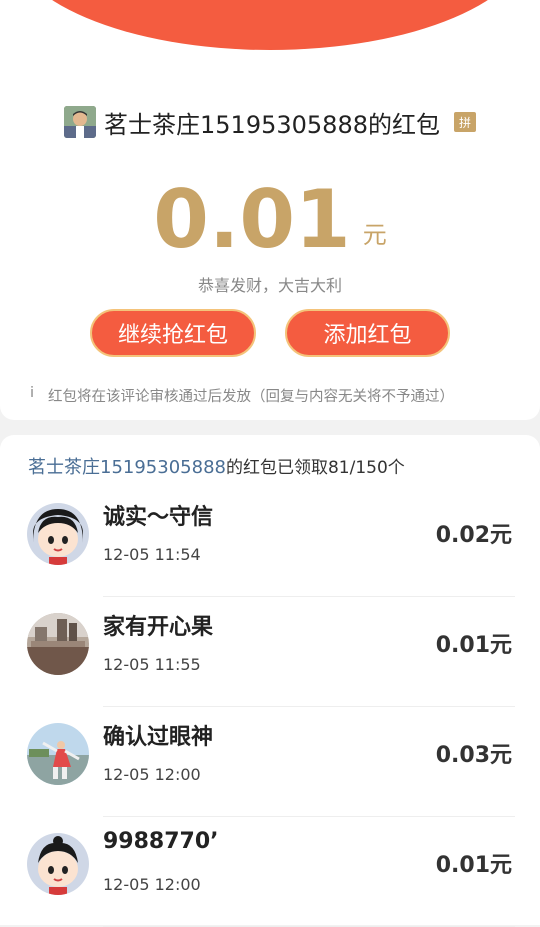 Image resolution: width=540 pixels, height=927 pixels. I want to click on claim-time: 12-05 11:54, so click(152, 554).